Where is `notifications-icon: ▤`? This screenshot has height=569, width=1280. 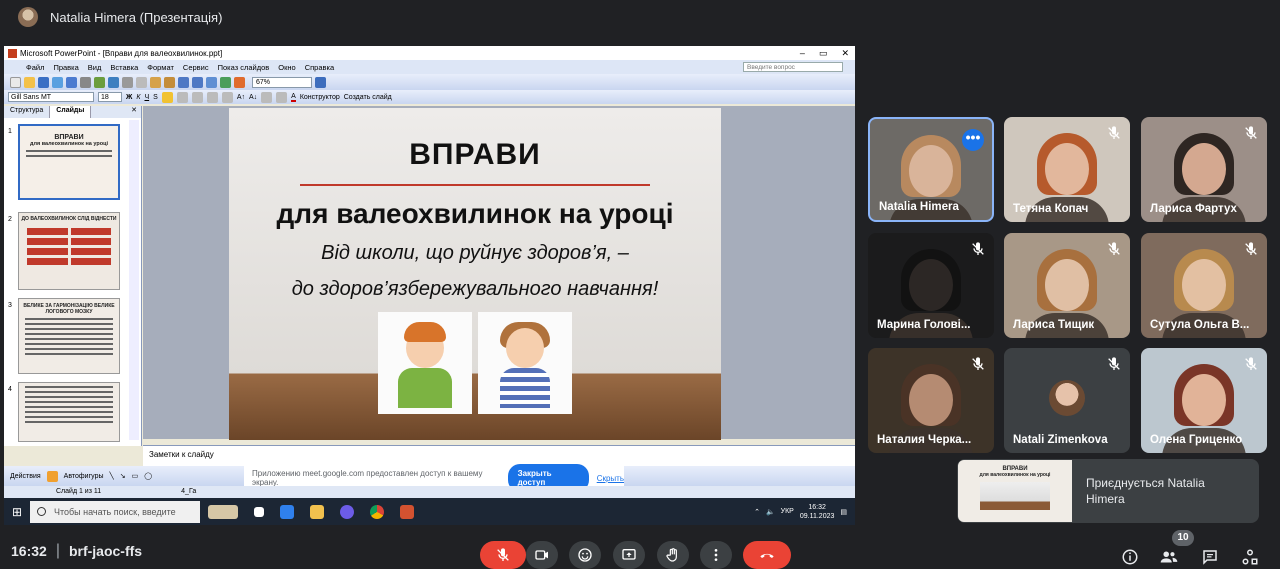 notifications-icon: ▤ is located at coordinates (843, 512).